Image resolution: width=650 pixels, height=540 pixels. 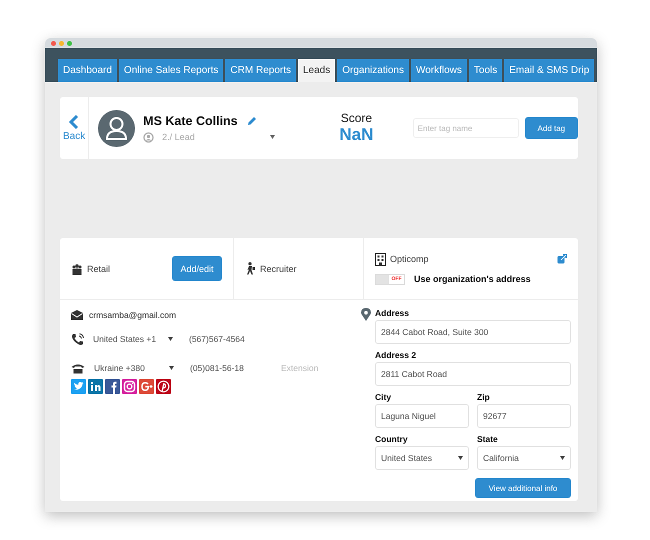 What do you see at coordinates (472, 279) in the screenshot?
I see `toggle-caption: Use organization's address` at bounding box center [472, 279].